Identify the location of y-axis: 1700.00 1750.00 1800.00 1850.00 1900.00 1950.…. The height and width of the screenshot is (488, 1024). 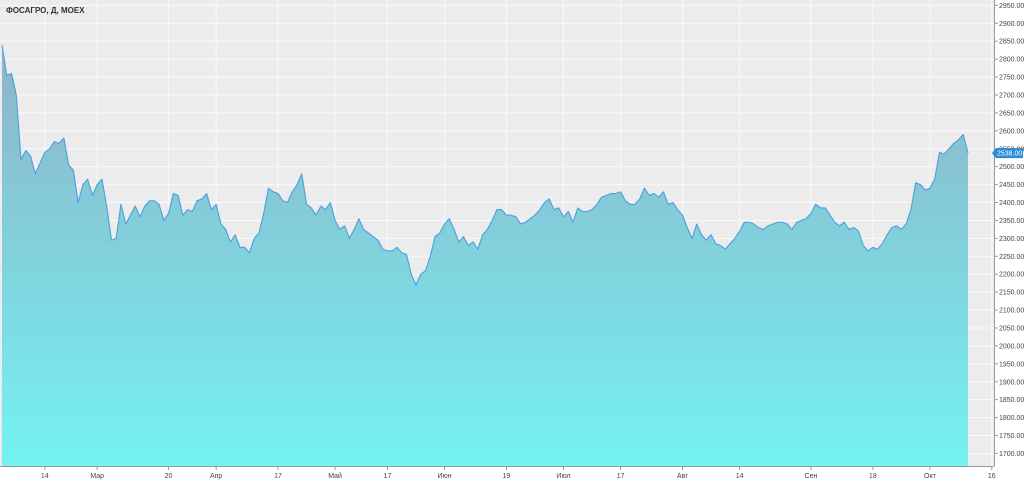
(1009, 230).